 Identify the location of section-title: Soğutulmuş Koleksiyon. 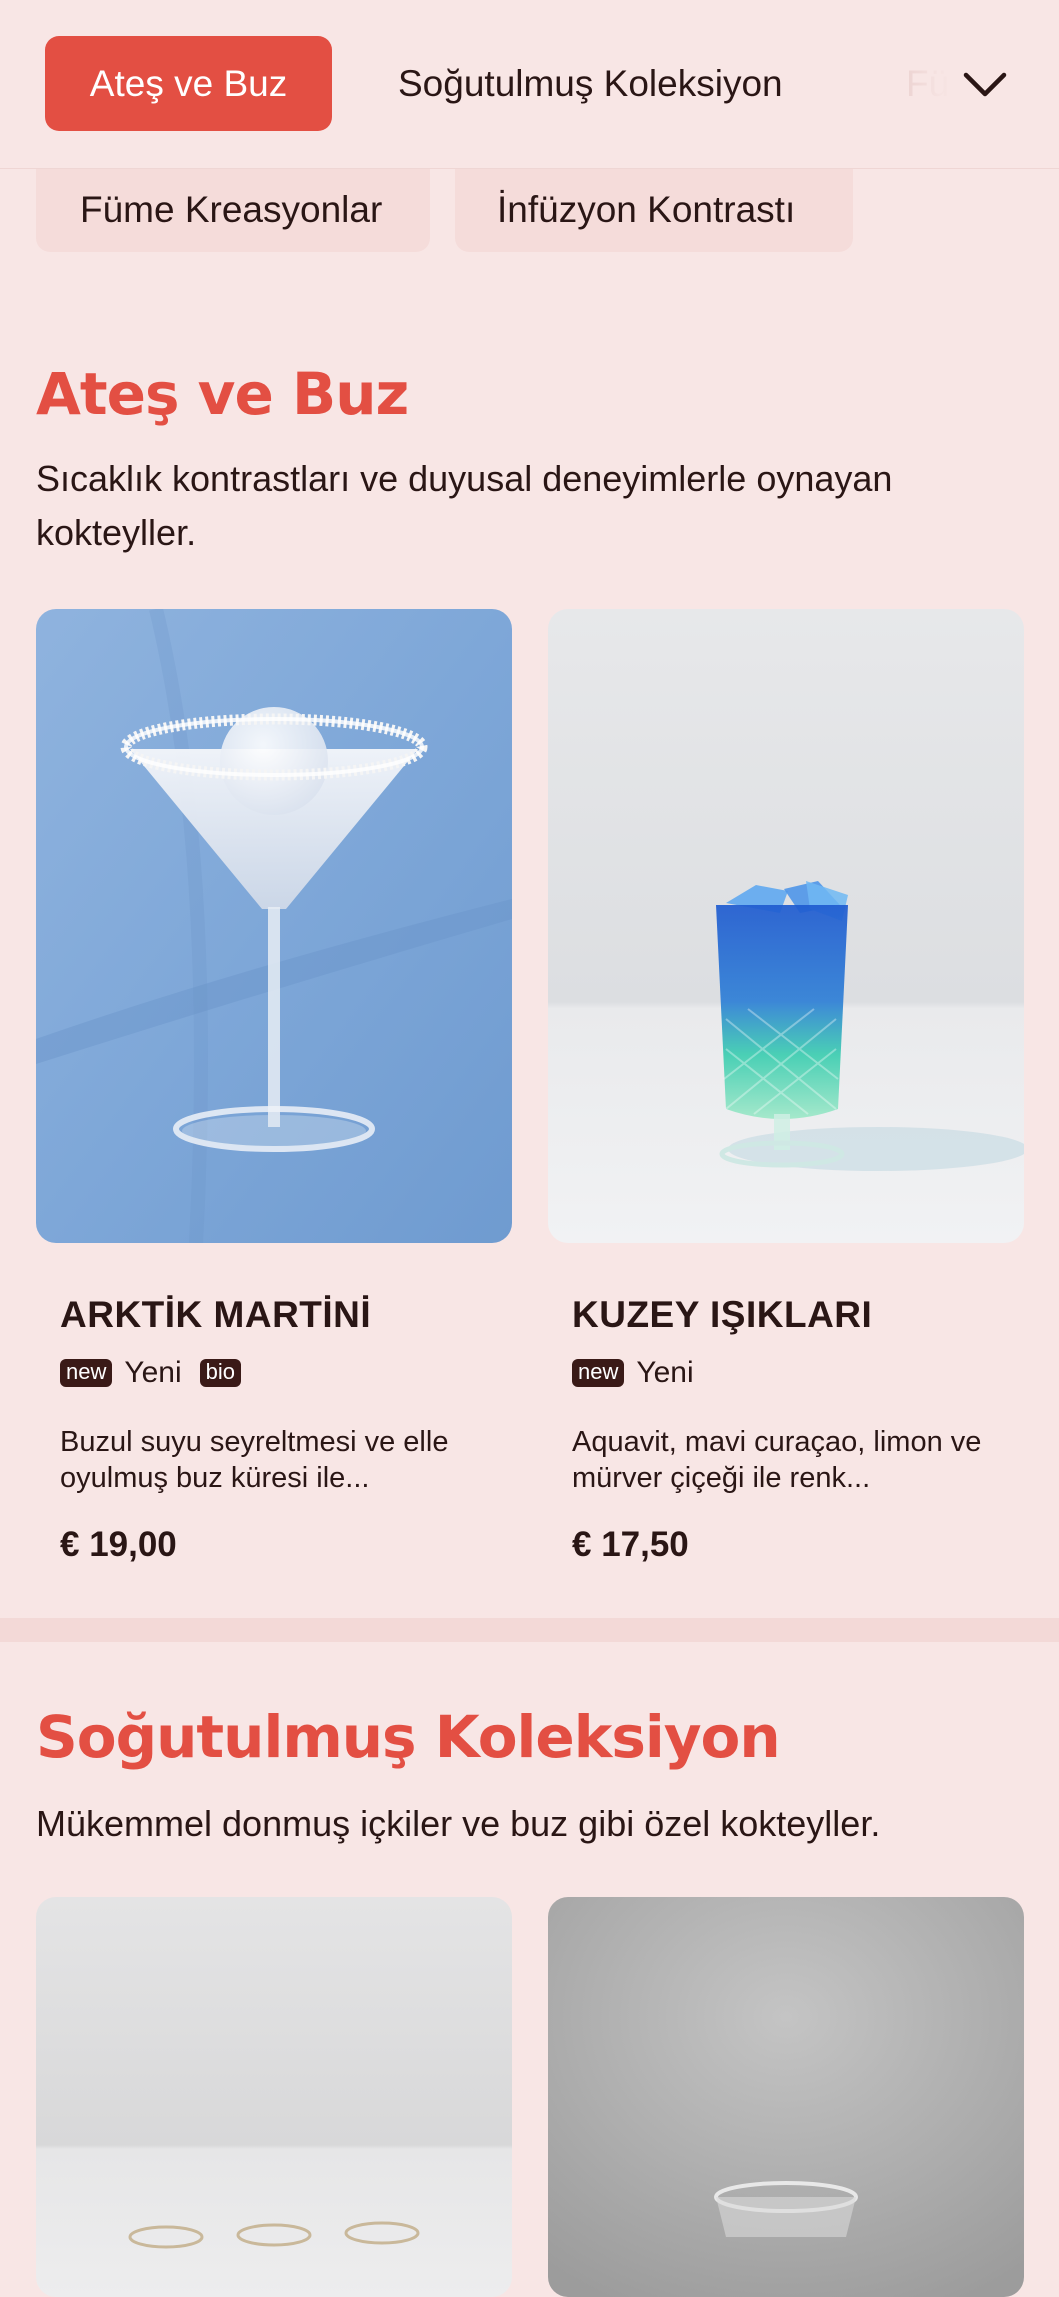
(408, 1737).